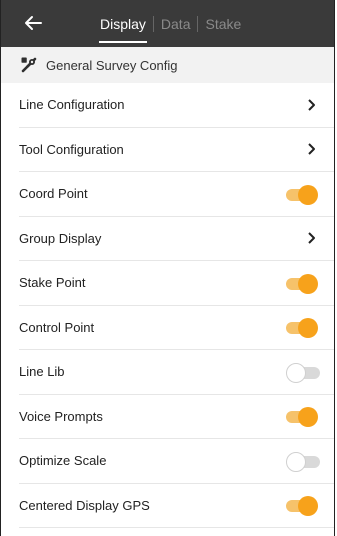  Describe the element at coordinates (176, 417) in the screenshot. I see `settings-row: Voice Prompts` at that location.